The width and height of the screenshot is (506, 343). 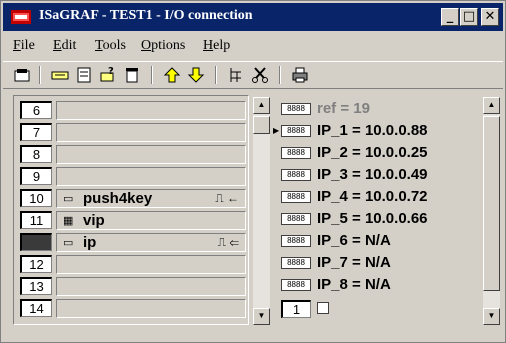 I want to click on channel-row: 10 ▭ push4key ⎍ ←, so click(x=132, y=199).